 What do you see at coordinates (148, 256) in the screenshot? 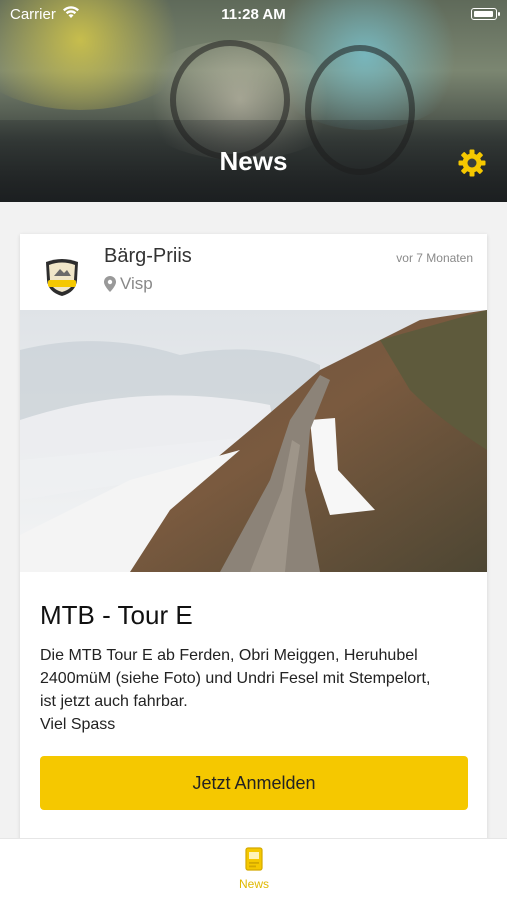
I see `author-name: Bärg-Priis` at bounding box center [148, 256].